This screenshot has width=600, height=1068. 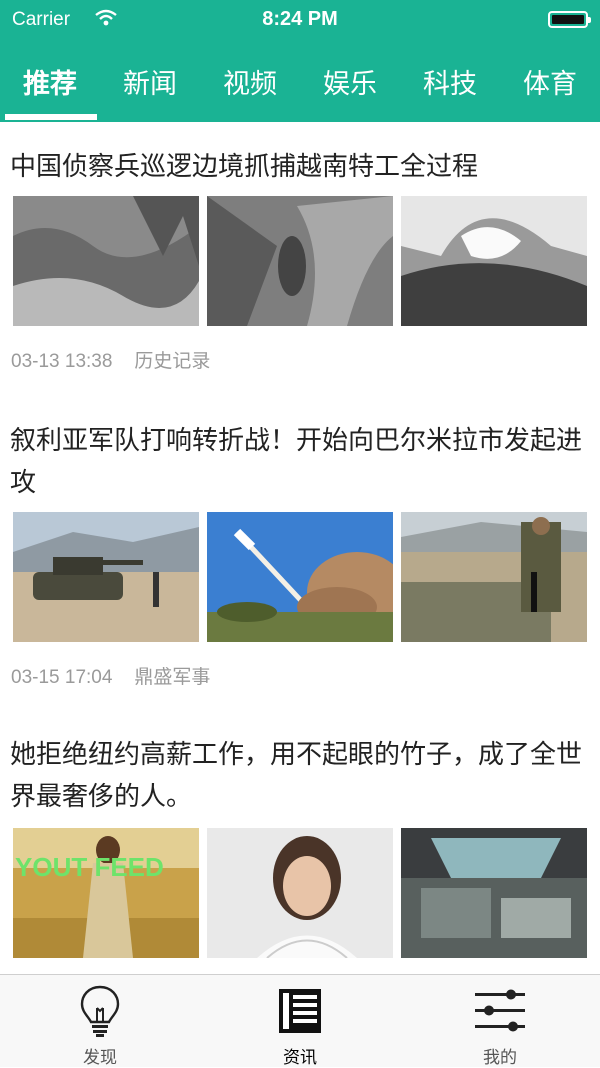 I want to click on thumbnail-overlay-text: YOUT FEED, so click(x=89, y=867).